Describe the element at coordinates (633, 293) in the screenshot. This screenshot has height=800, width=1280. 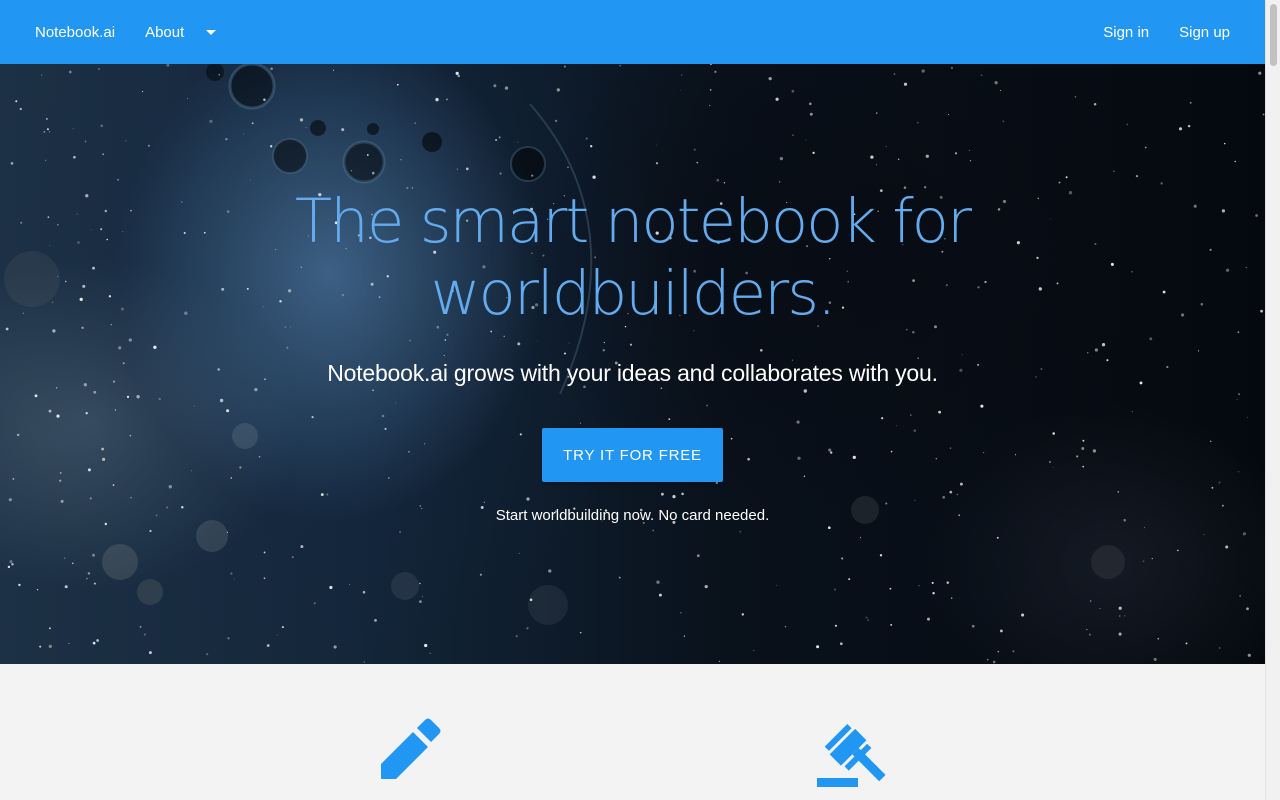
I see `headline-line-2: worldbuilders.` at that location.